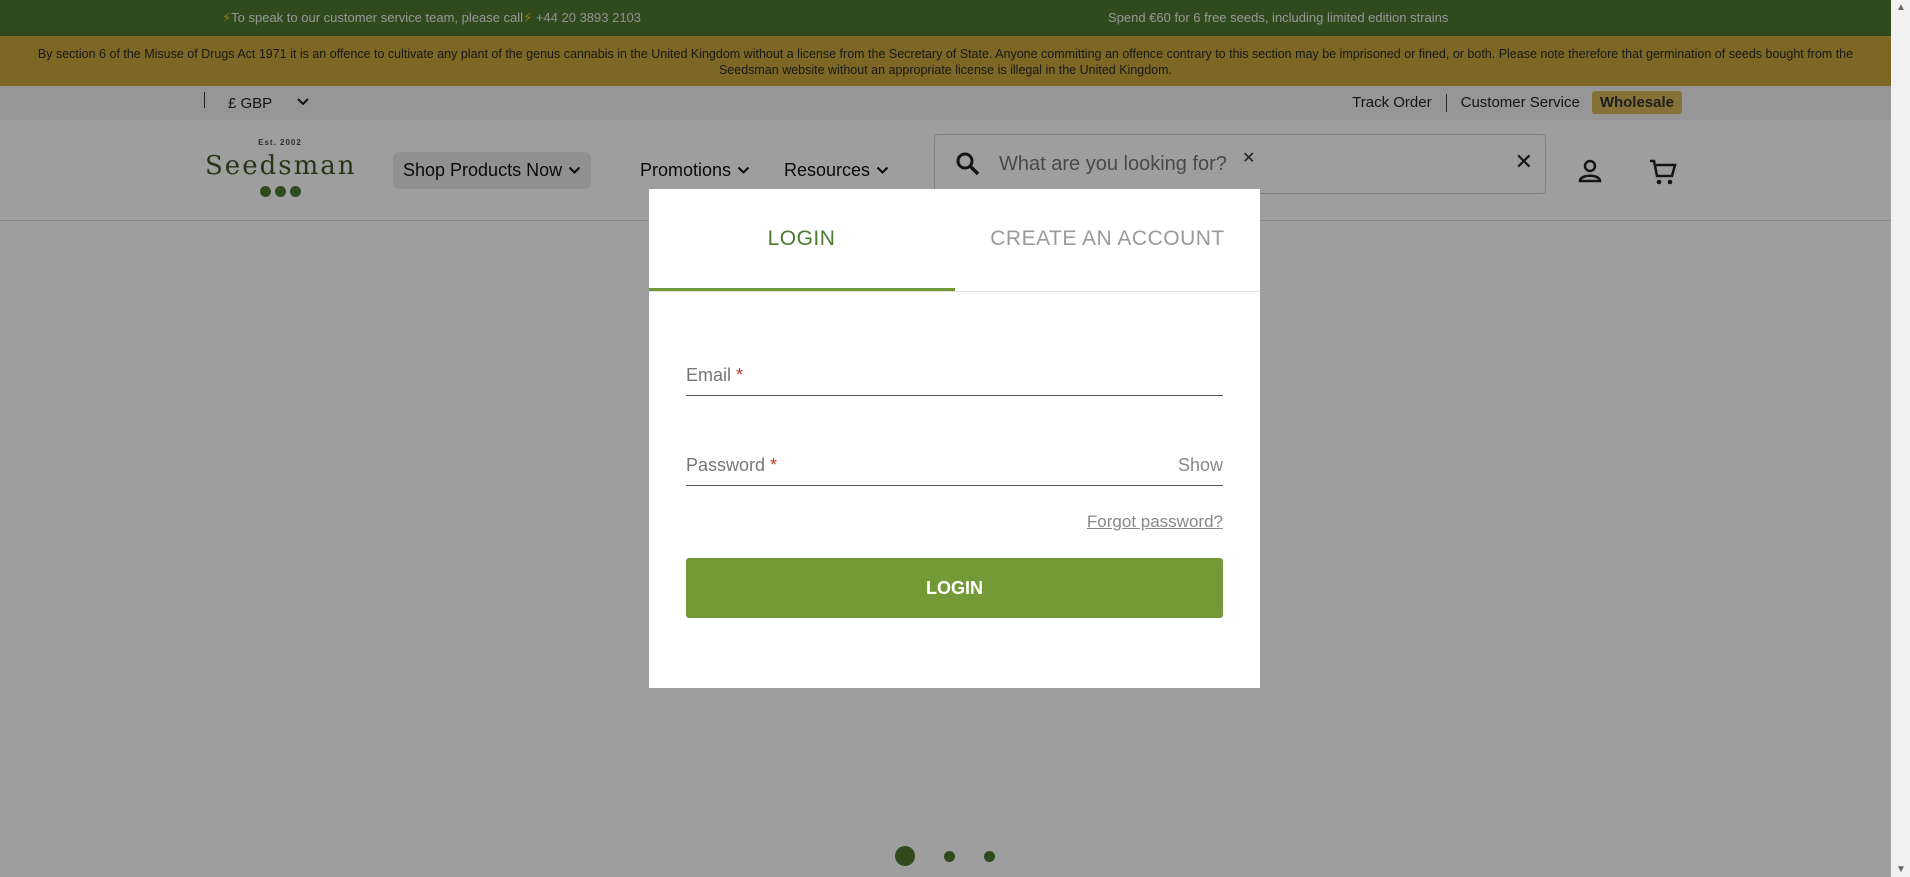 This screenshot has width=1910, height=877. Describe the element at coordinates (732, 465) in the screenshot. I see `password-label: Password *` at that location.